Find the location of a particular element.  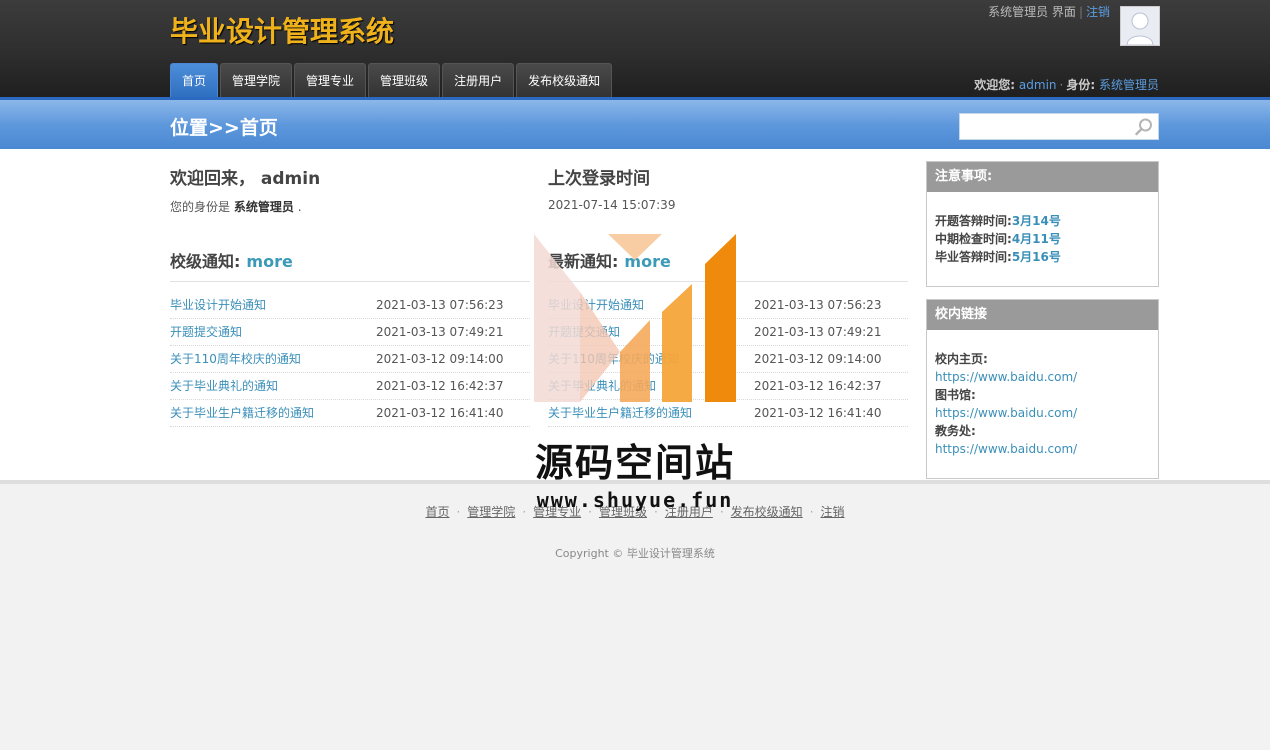

nav-item-5: 发布校级通知 is located at coordinates (564, 80).